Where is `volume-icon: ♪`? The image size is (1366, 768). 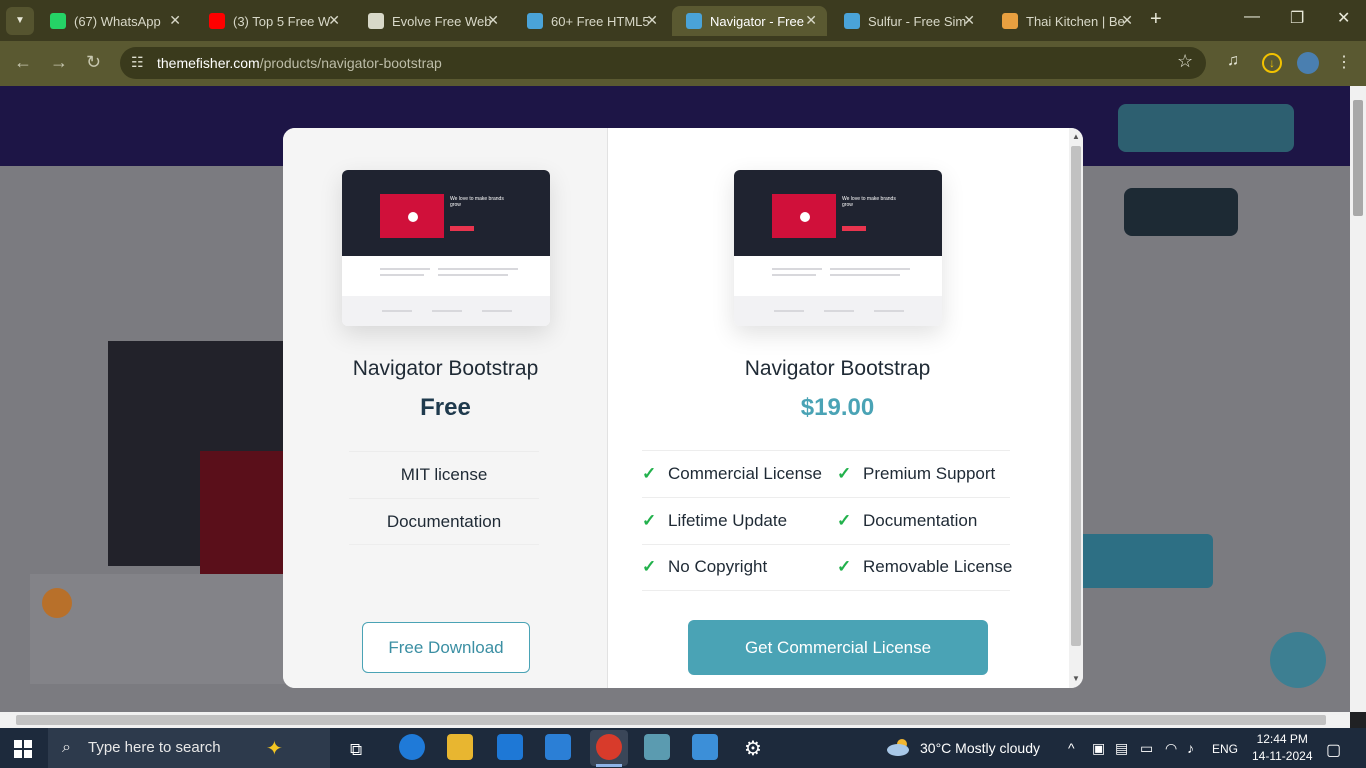
volume-icon: ♪ is located at coordinates (1190, 748).